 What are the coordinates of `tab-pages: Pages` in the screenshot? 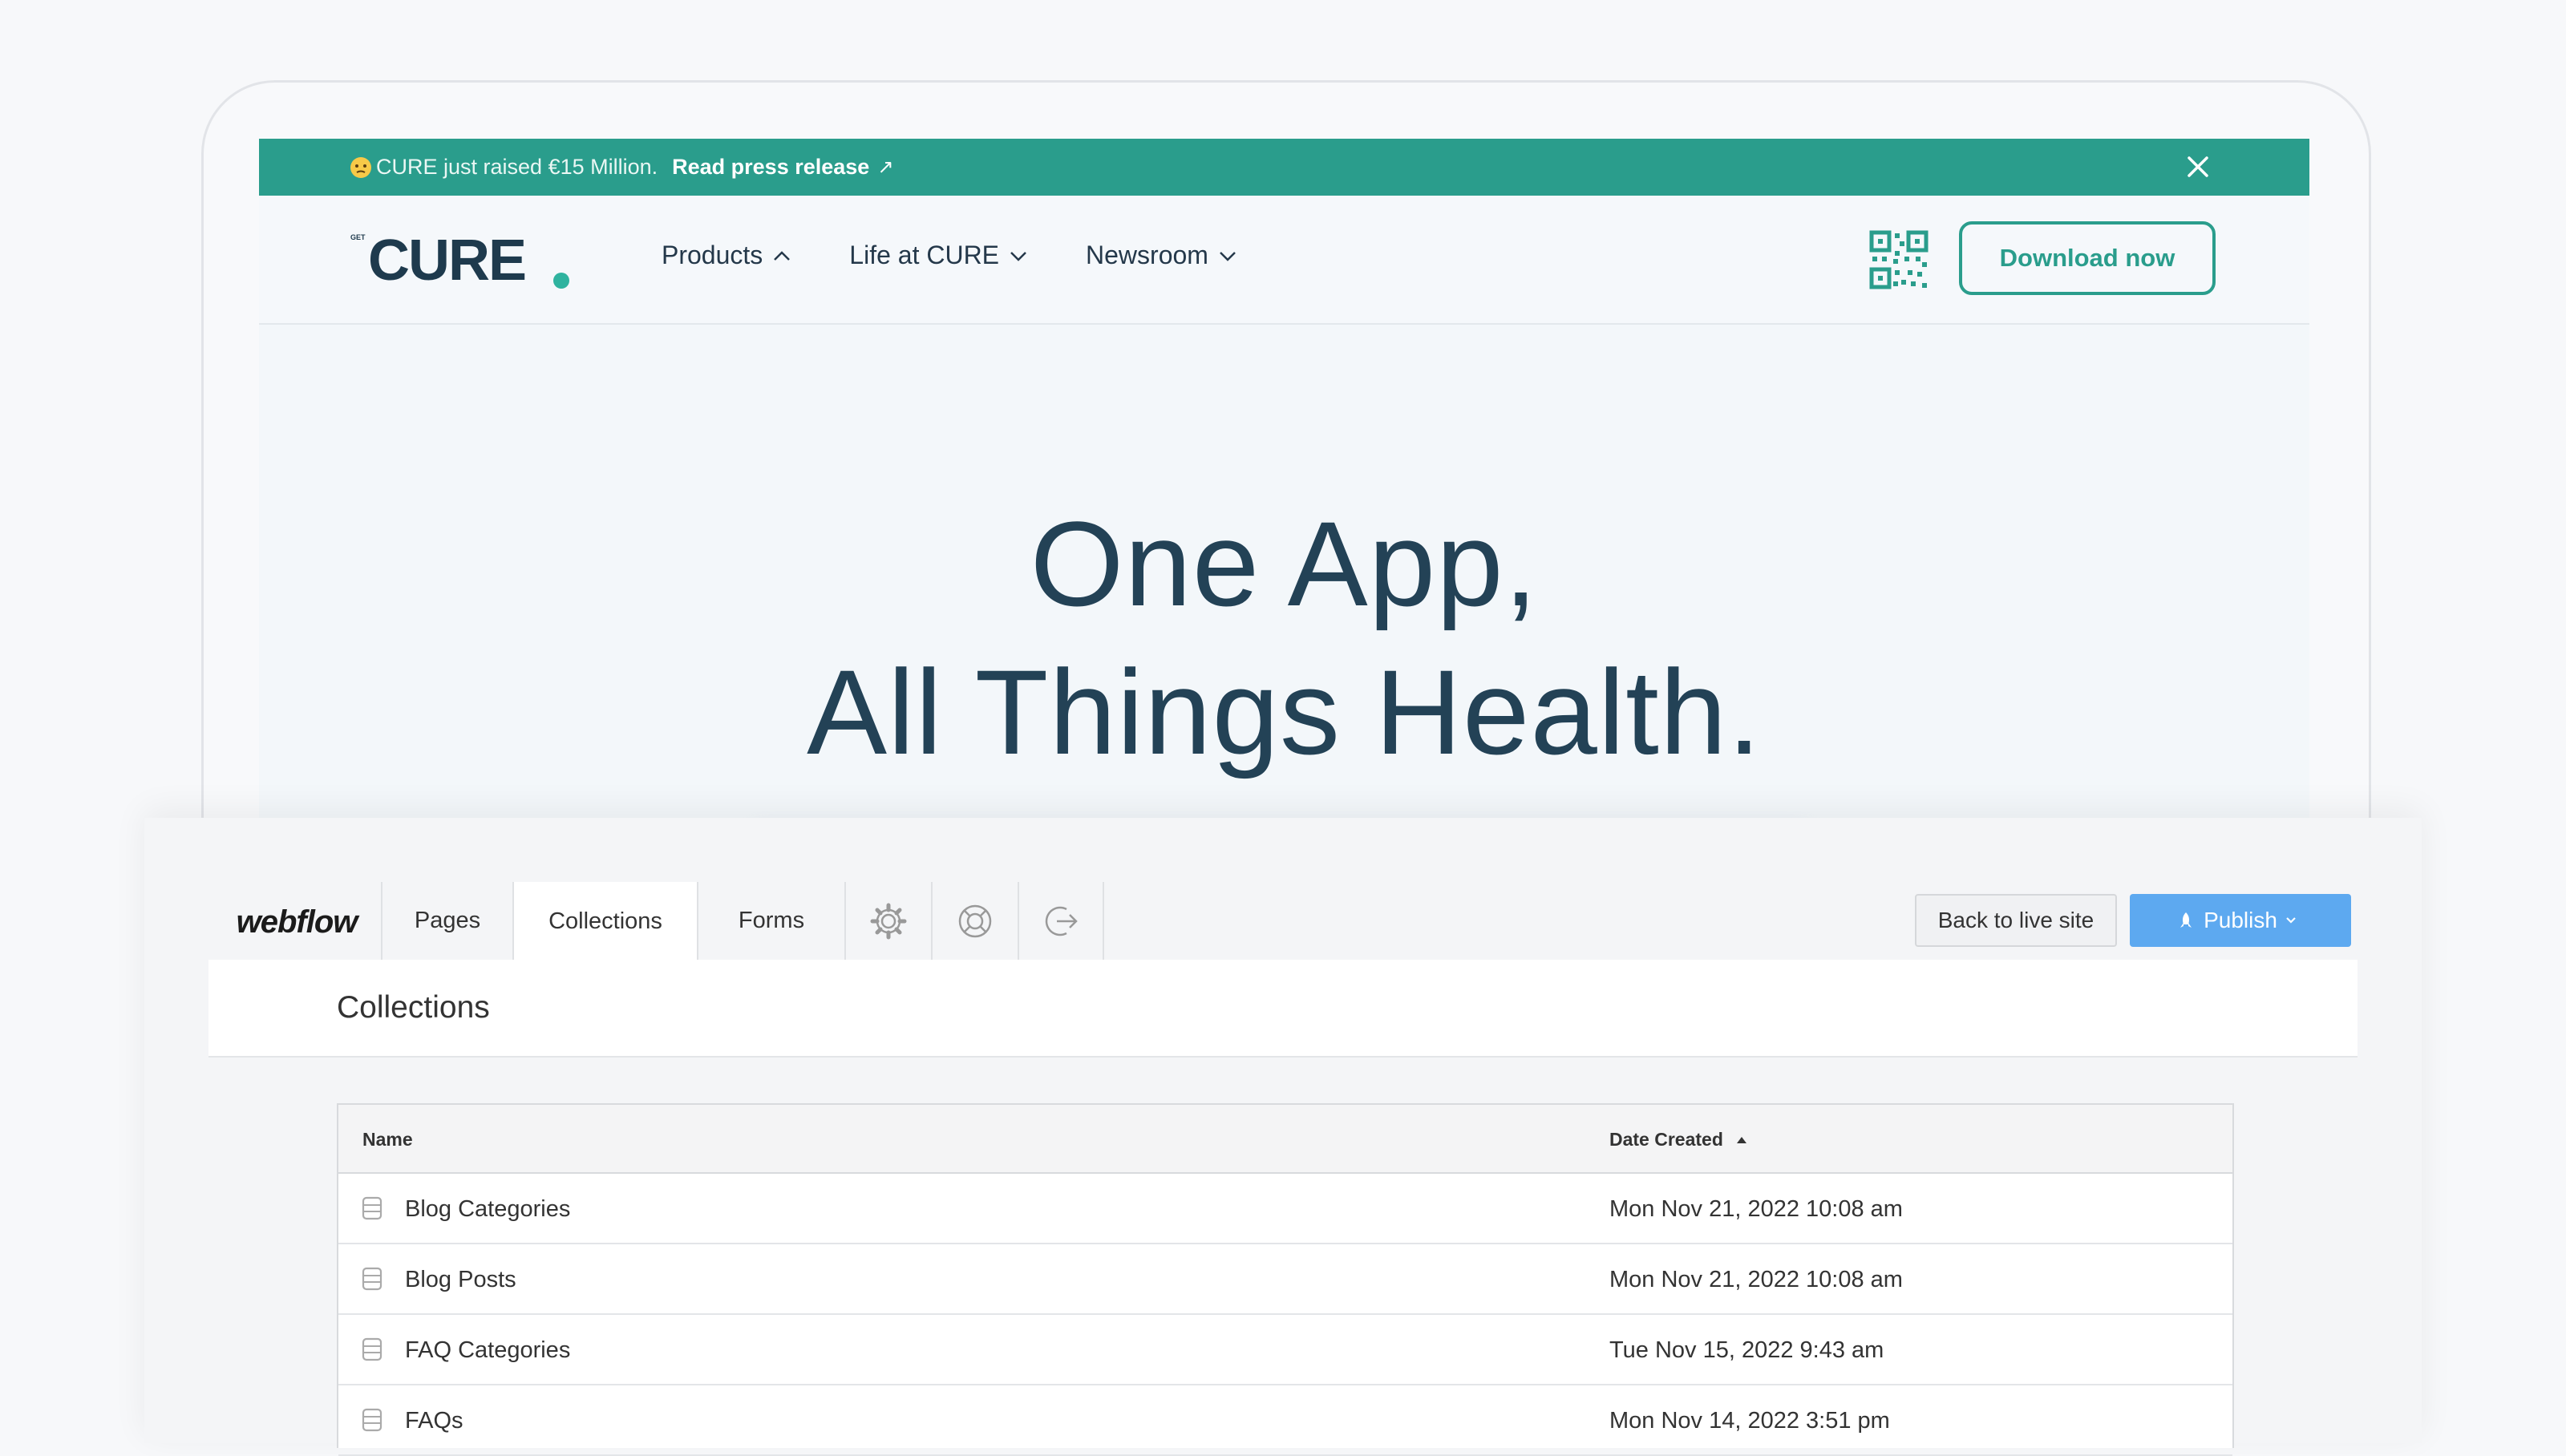 It's located at (446, 921).